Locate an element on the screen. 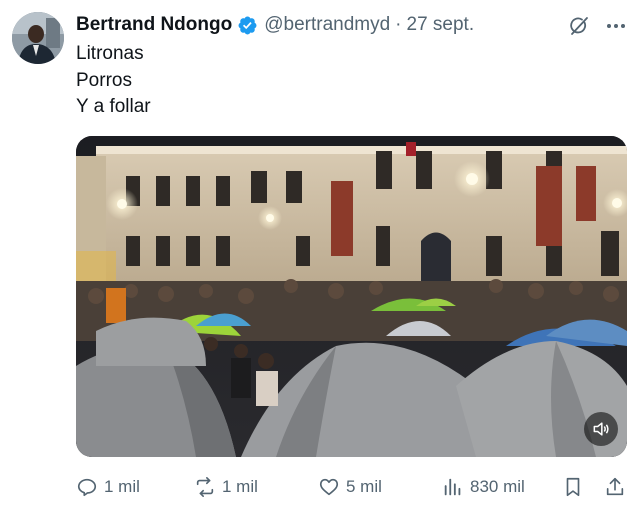 The width and height of the screenshot is (639, 511). avatar-image is located at coordinates (38, 38).